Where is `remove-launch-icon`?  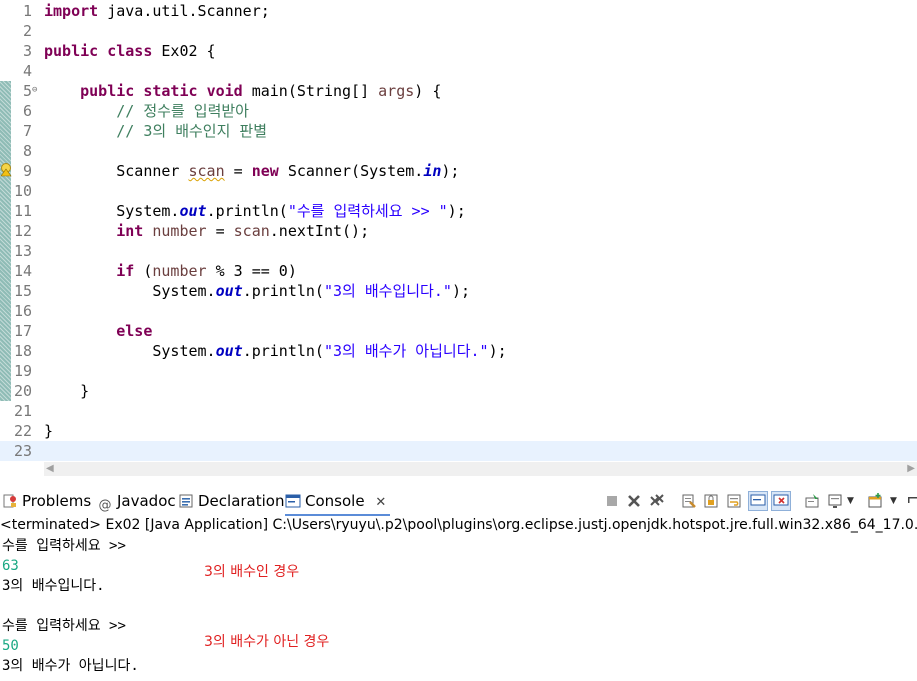 remove-launch-icon is located at coordinates (634, 501).